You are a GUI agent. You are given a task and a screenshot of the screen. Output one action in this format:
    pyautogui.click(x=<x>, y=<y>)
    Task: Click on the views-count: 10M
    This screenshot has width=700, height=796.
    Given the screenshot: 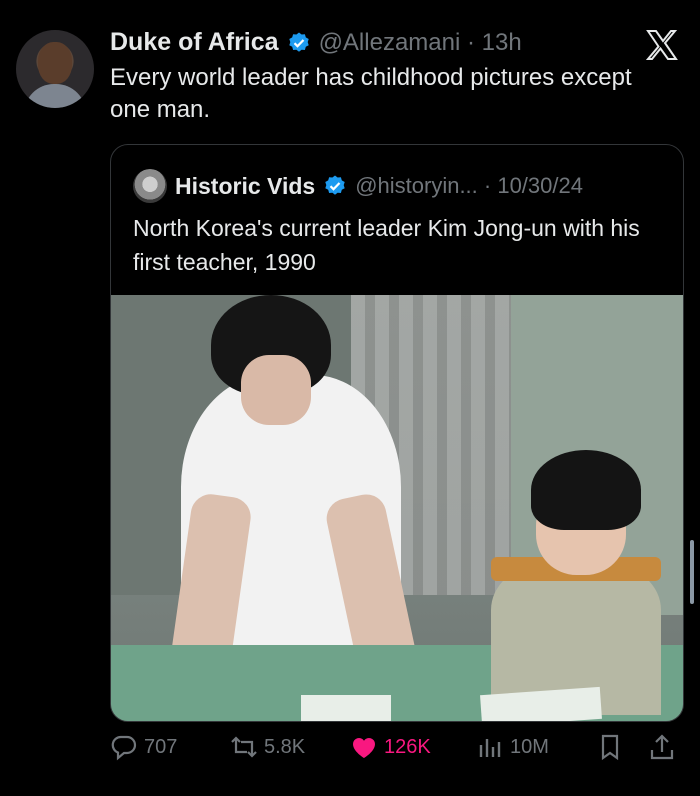 What is the action you would take?
    pyautogui.click(x=529, y=746)
    